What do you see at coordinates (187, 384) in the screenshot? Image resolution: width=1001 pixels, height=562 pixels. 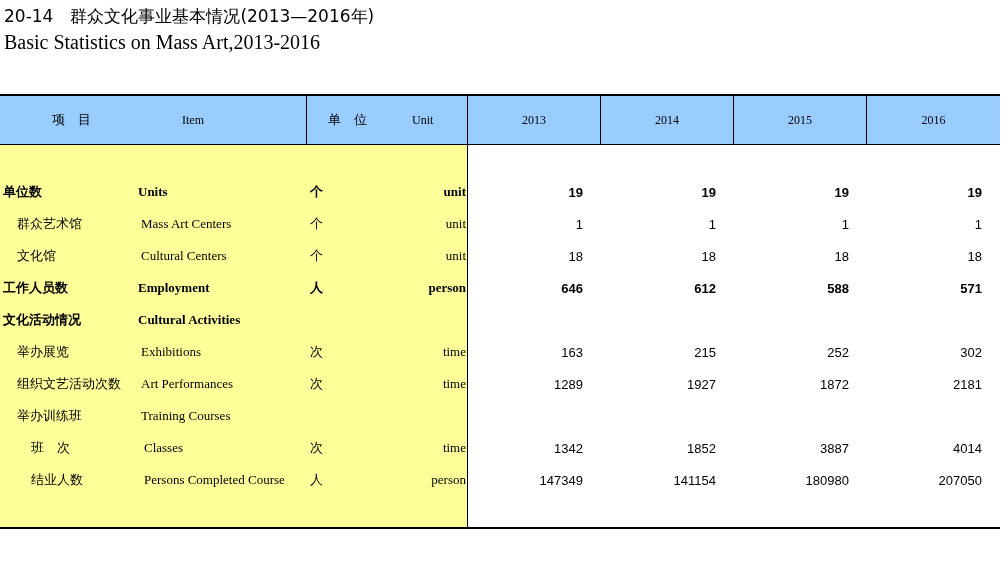 I see `row-label: Art Performances` at bounding box center [187, 384].